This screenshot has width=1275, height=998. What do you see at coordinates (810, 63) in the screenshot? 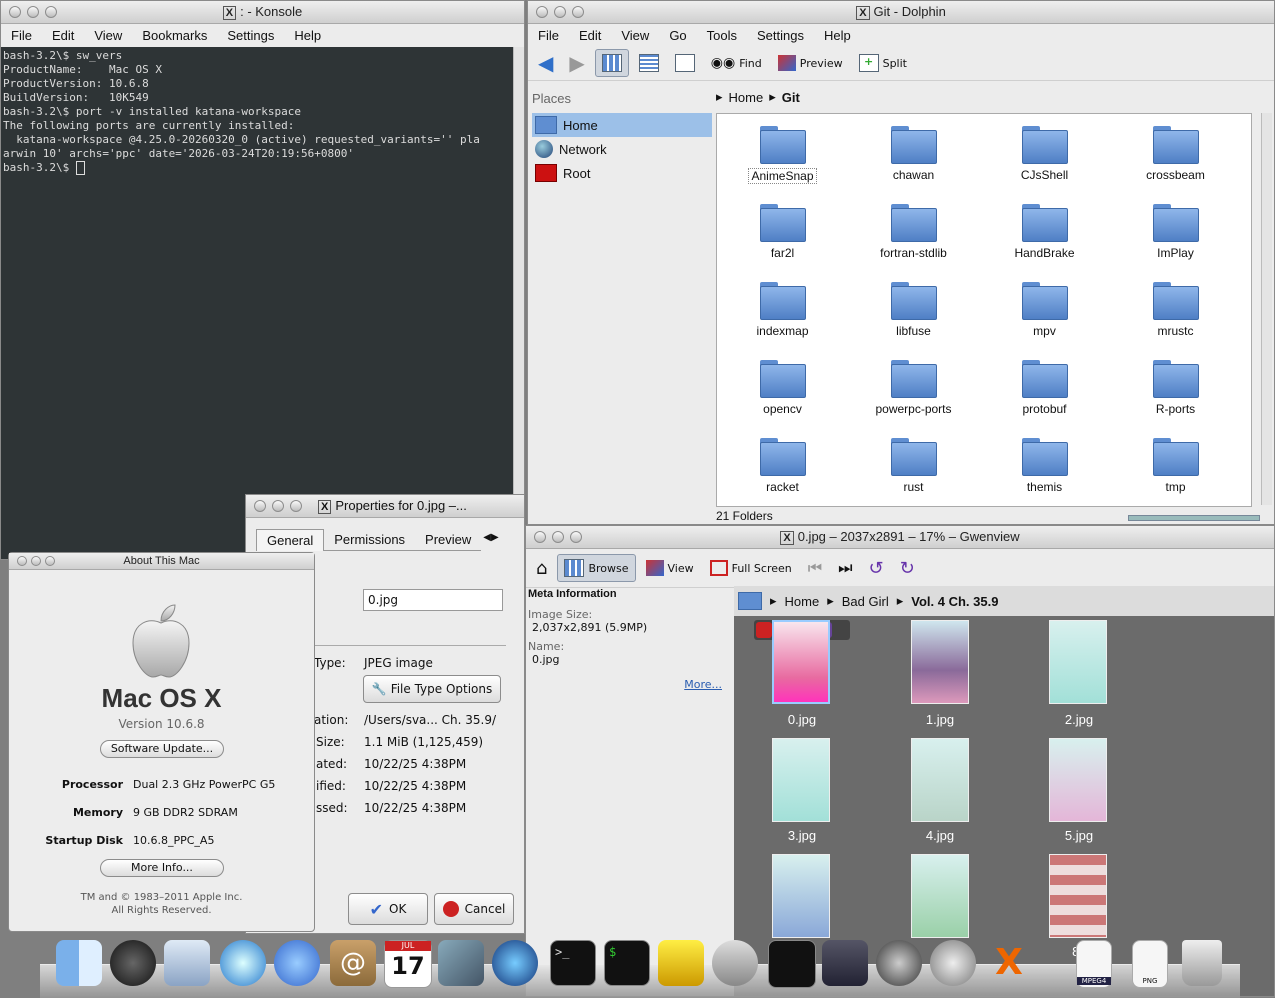
I see `preview-button: Preview` at bounding box center [810, 63].